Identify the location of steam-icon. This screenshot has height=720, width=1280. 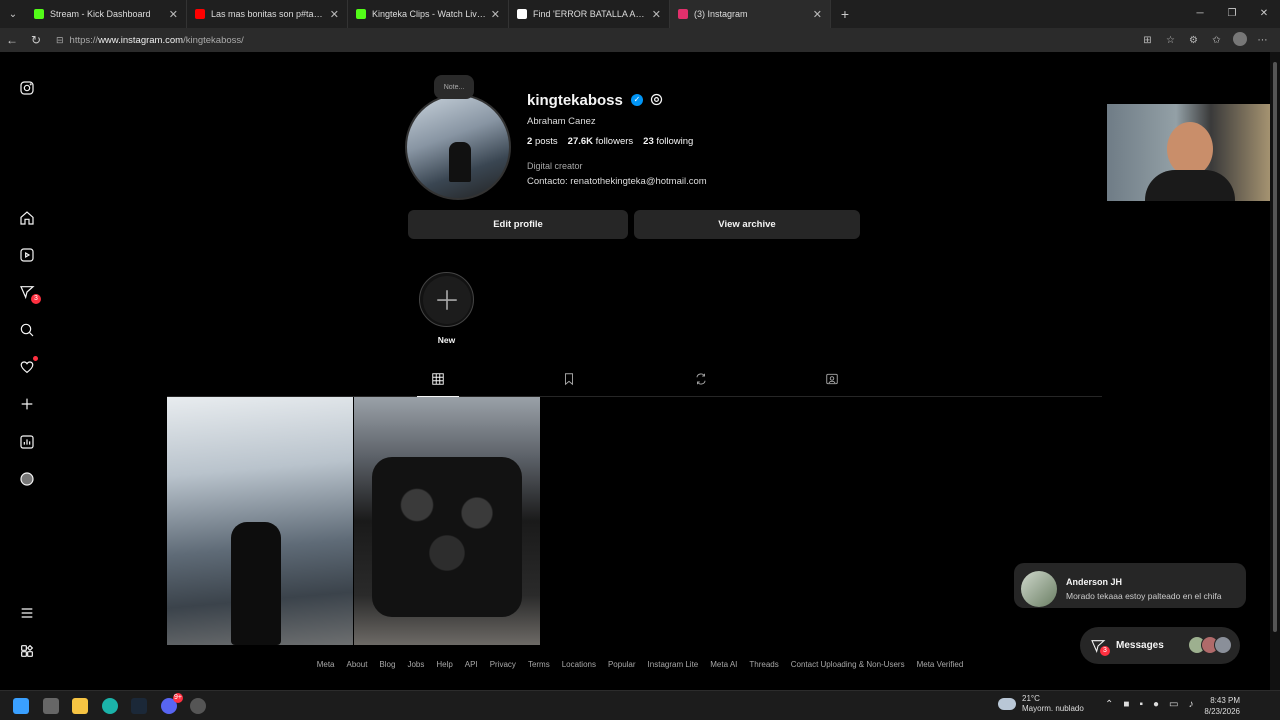
(139, 706).